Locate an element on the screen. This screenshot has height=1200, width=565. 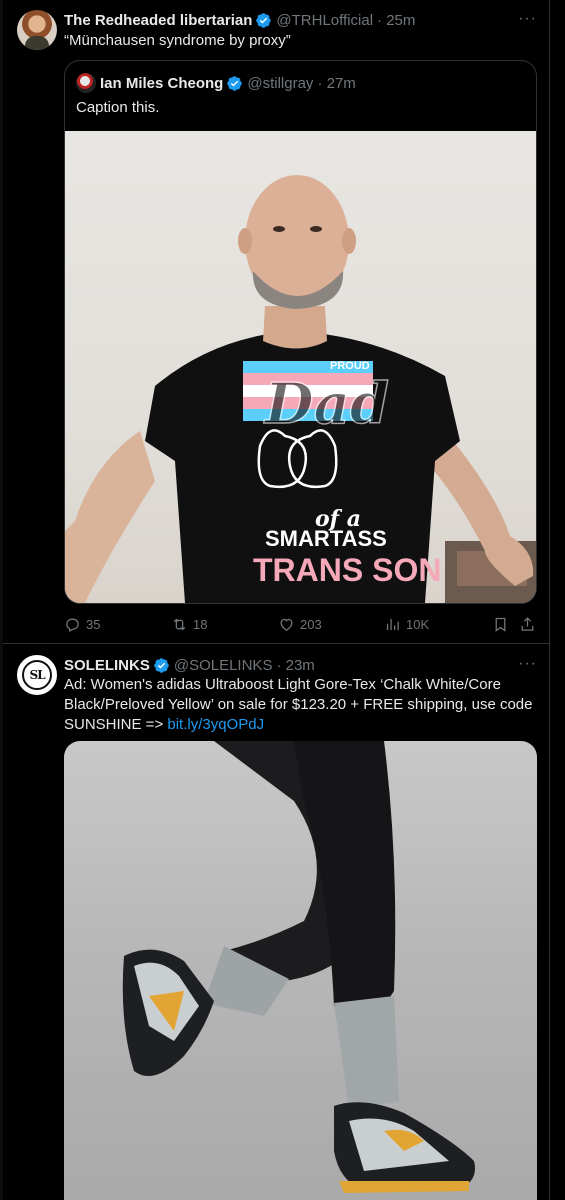
reply-icon is located at coordinates (72, 625).